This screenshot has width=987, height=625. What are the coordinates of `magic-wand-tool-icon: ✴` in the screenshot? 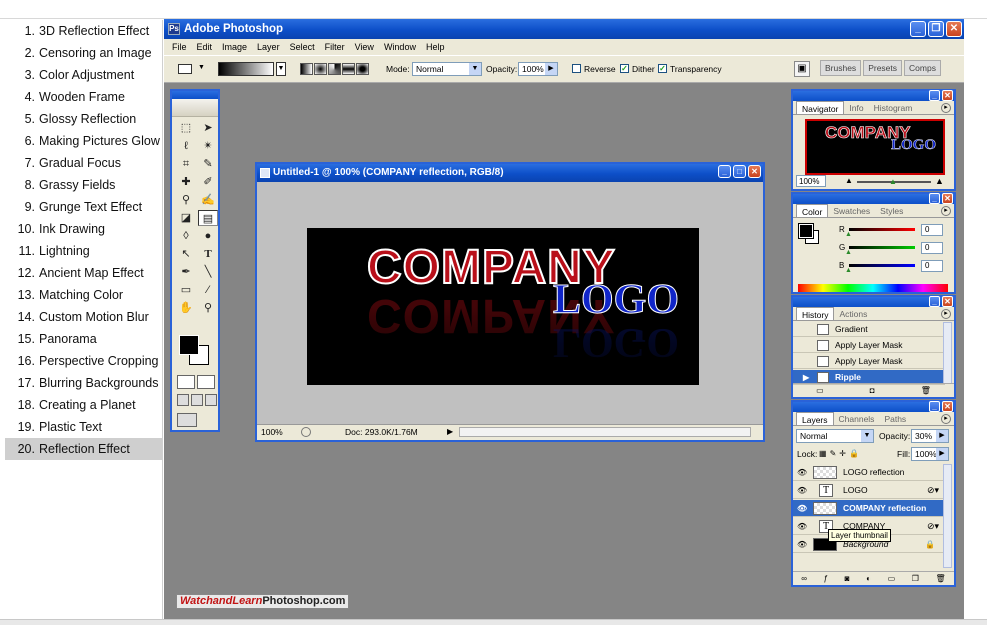 It's located at (208, 146).